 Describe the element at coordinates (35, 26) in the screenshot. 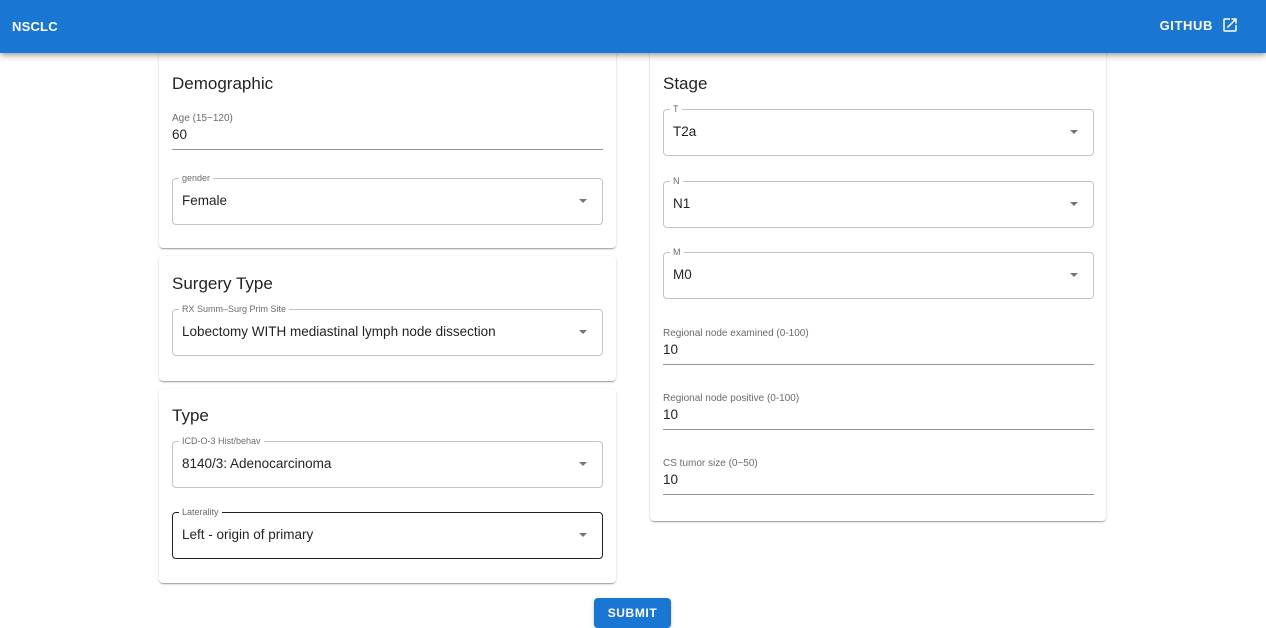

I see `app-title: NSCLC` at that location.